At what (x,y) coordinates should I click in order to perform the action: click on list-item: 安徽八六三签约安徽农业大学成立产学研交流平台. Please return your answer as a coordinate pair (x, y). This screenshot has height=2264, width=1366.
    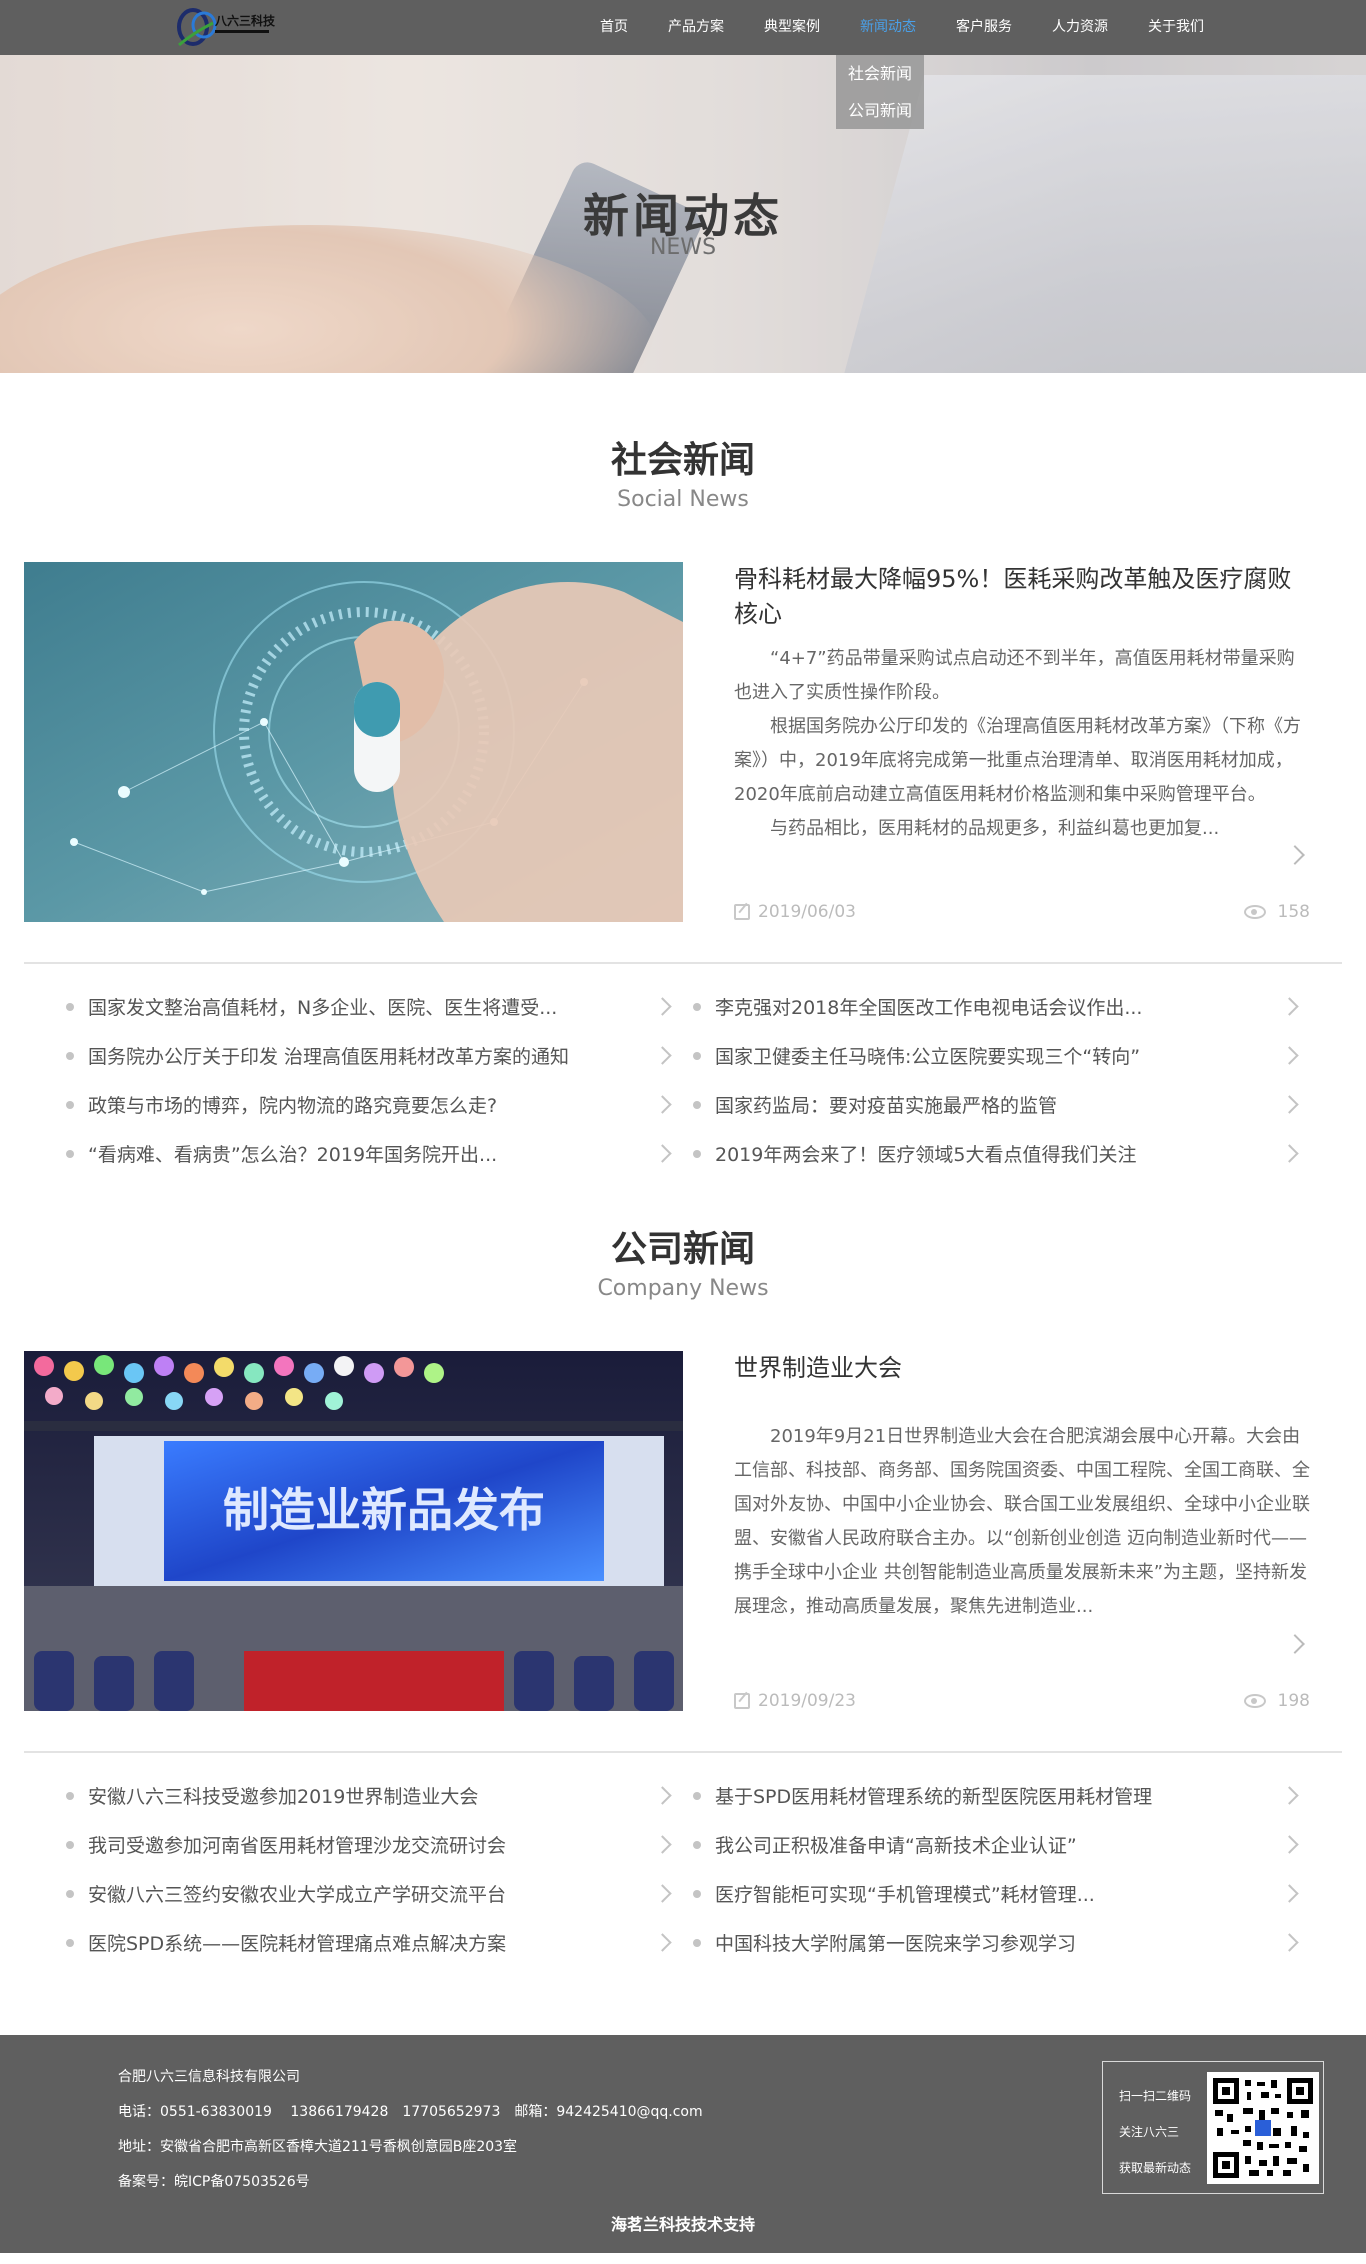
    Looking at the image, I should click on (379, 1893).